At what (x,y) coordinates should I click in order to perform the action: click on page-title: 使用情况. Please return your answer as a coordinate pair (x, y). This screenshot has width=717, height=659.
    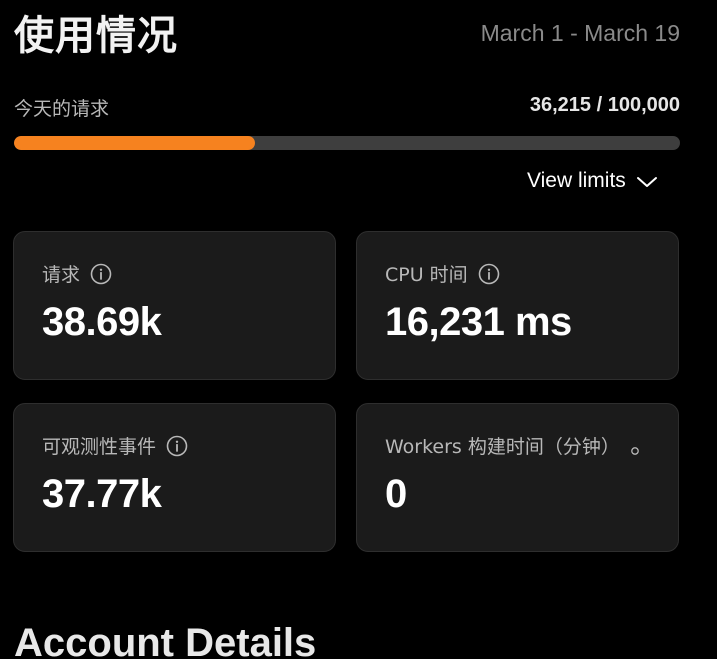
    Looking at the image, I should click on (96, 36).